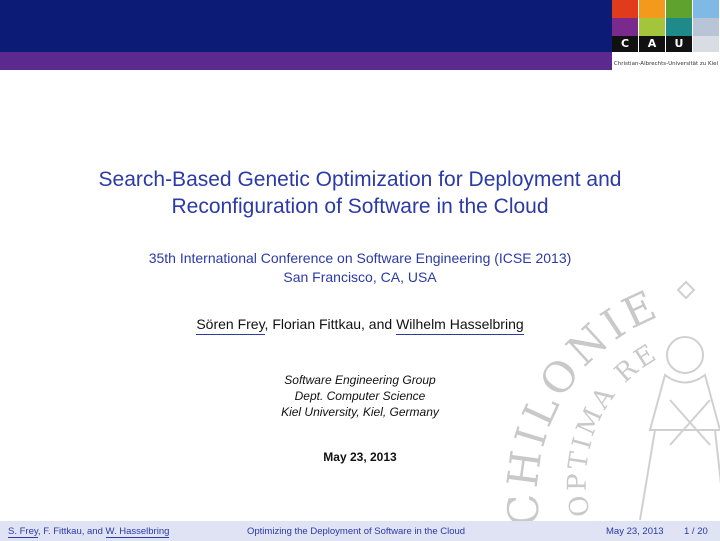 The image size is (720, 541). Describe the element at coordinates (137, 532) in the screenshot. I see `footer-author-link-hasselbring: W. Hasselbring` at that location.